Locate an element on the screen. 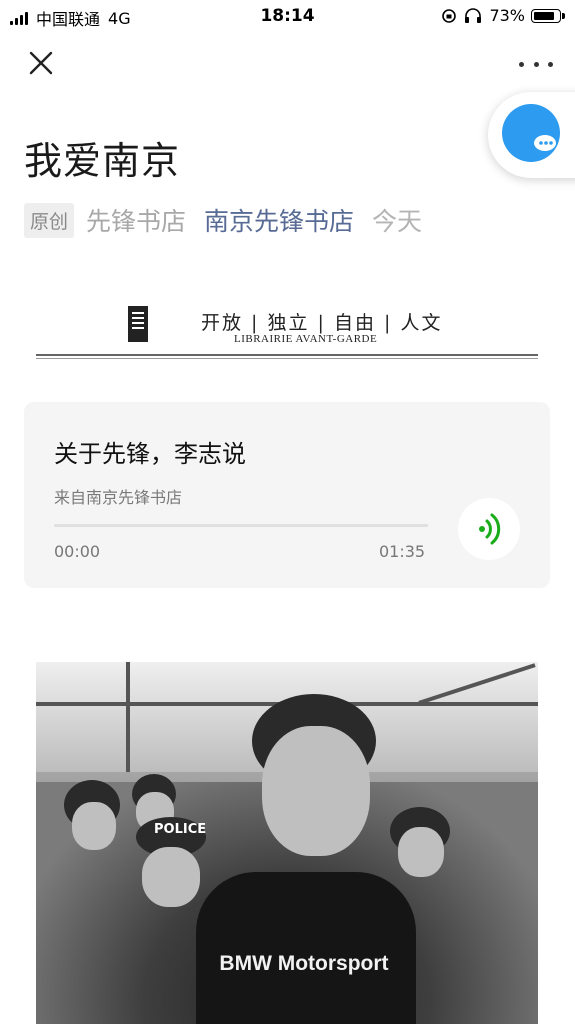 The height and width of the screenshot is (1024, 575). article-meta: 原创 先锋书店 南京先锋书店 今天 is located at coordinates (223, 220).